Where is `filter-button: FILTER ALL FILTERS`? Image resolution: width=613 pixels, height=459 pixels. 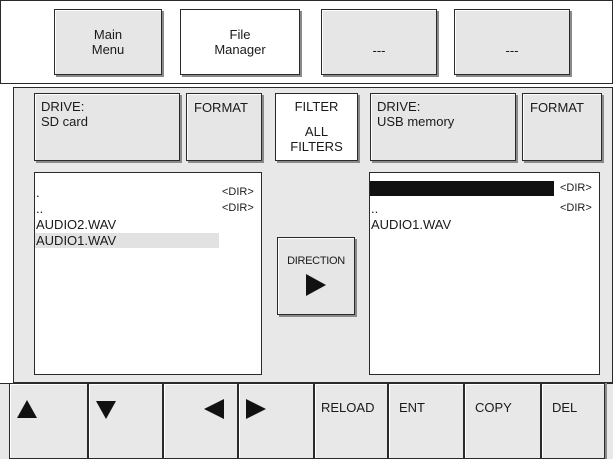
filter-button: FILTER ALL FILTERS is located at coordinates (316, 127).